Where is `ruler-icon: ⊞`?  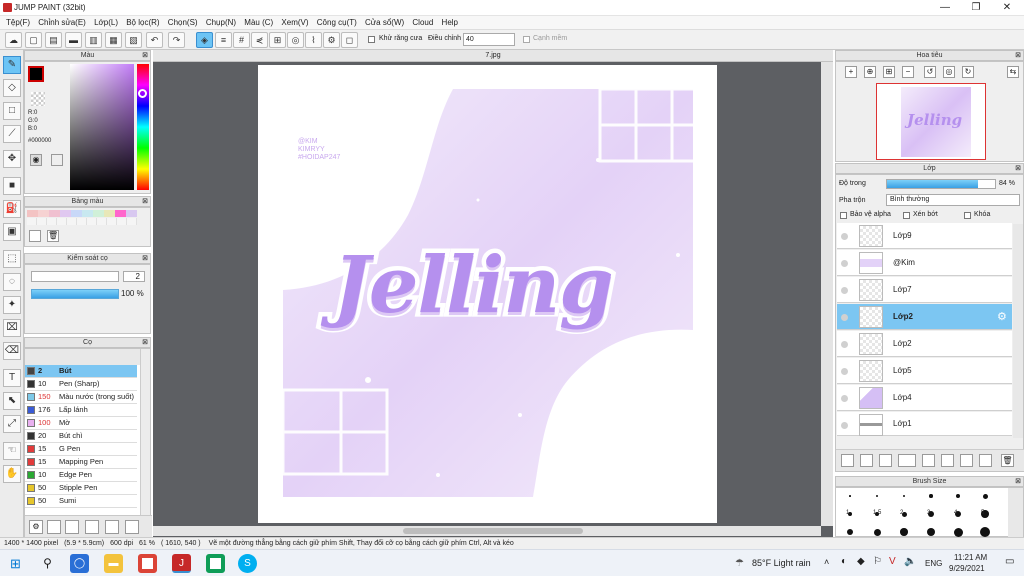 ruler-icon: ⊞ is located at coordinates (277, 40).